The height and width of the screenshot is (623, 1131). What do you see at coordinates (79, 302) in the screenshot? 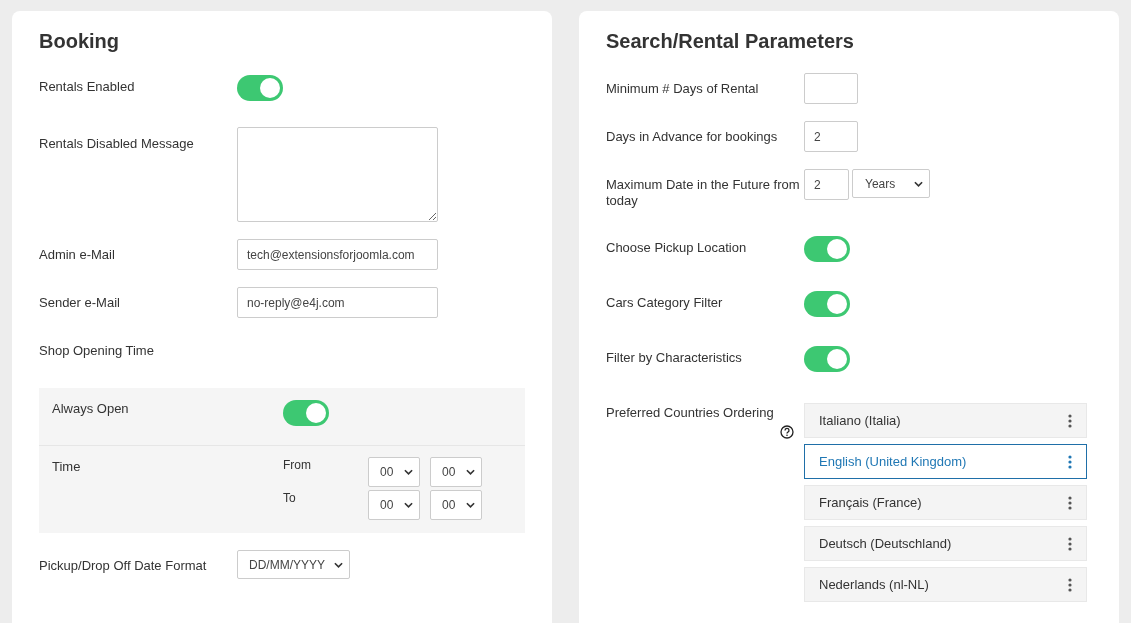
I see `field-label: Sender e-Mail` at bounding box center [79, 302].